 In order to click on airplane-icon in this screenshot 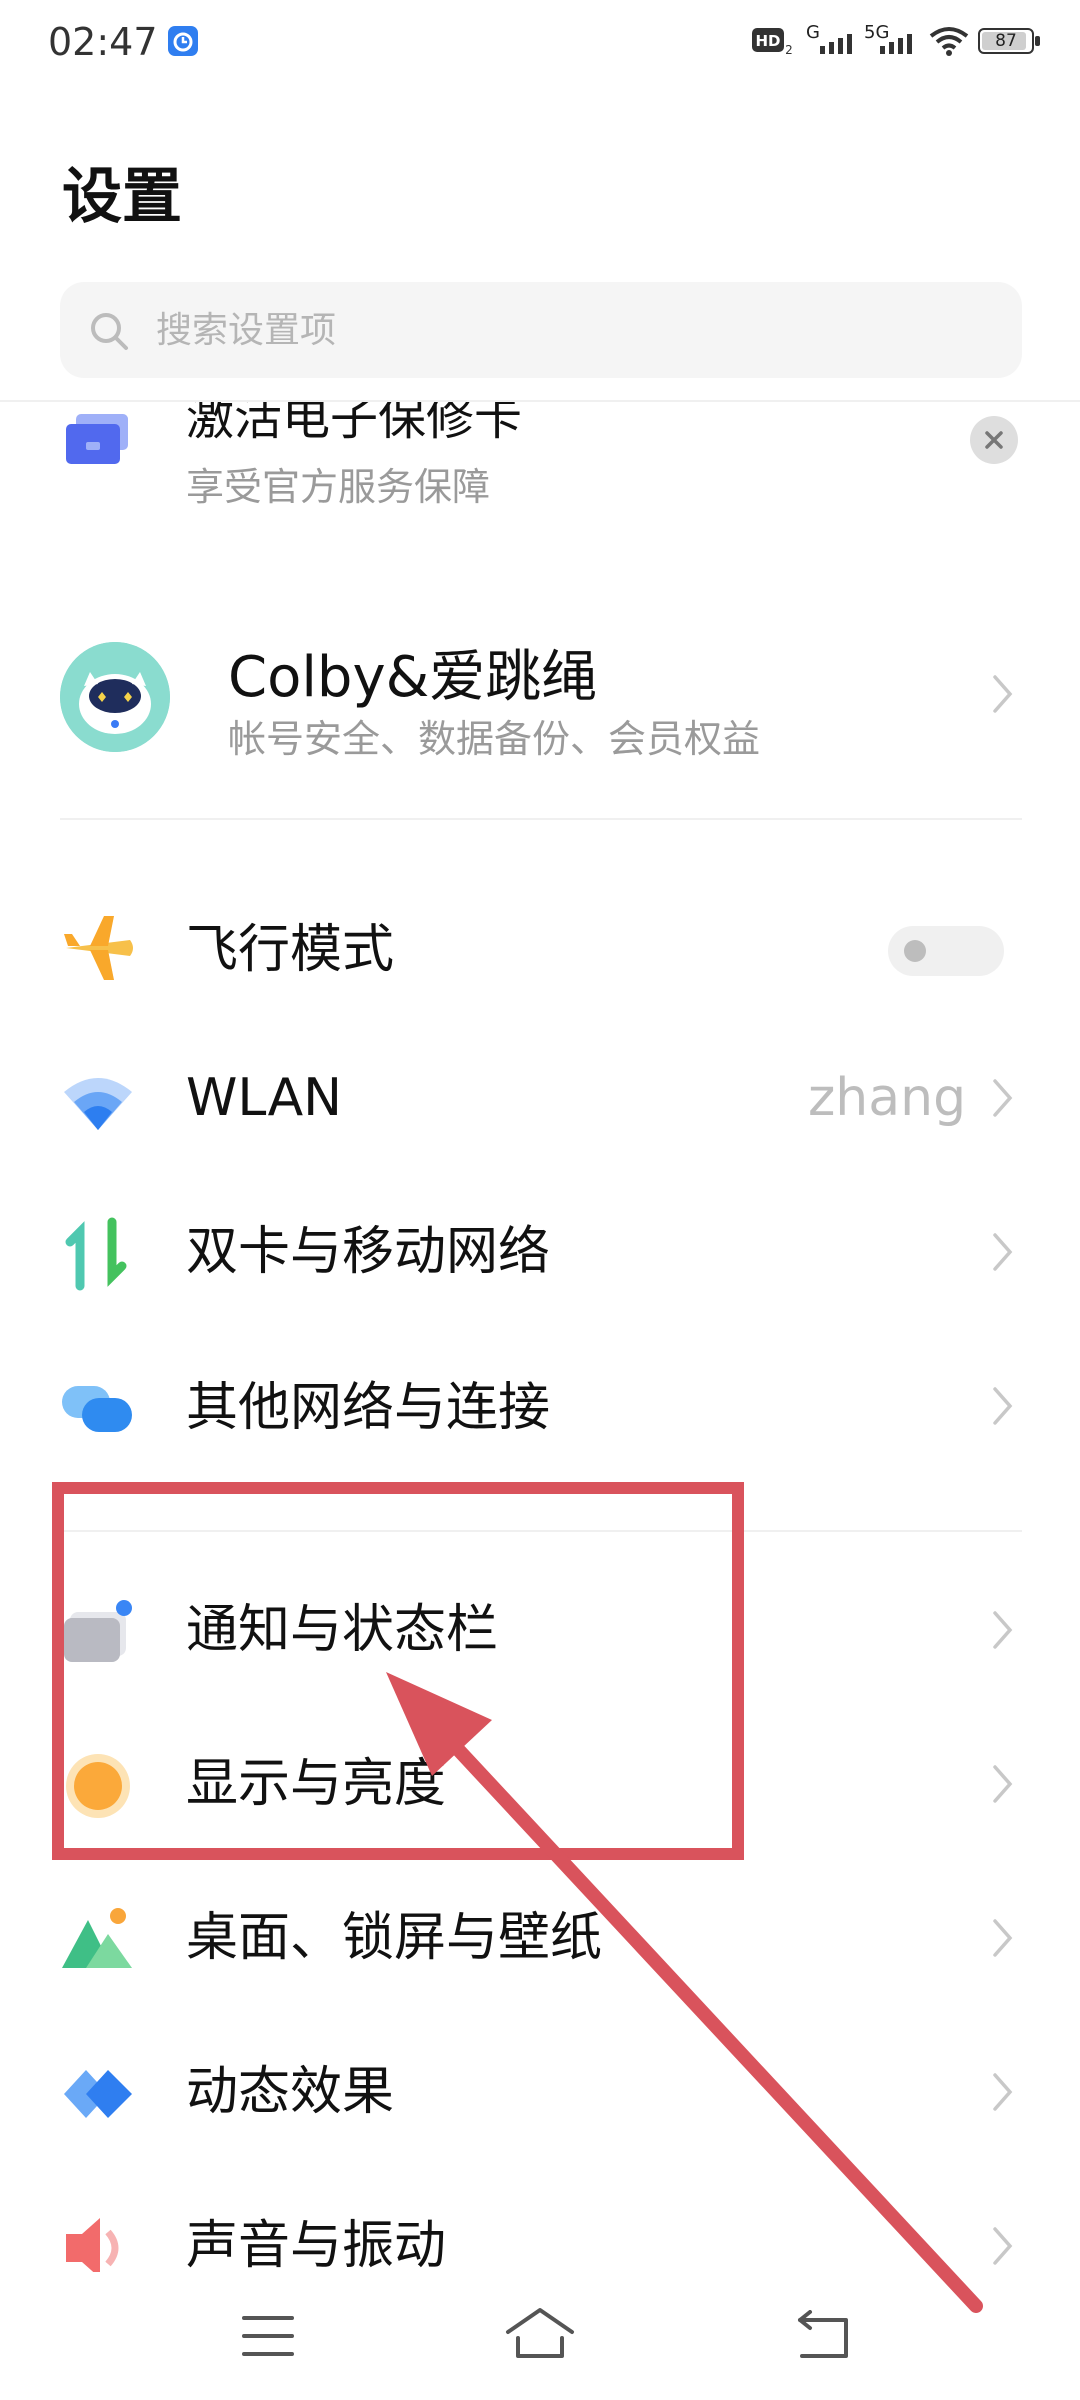, I will do `click(98, 948)`.